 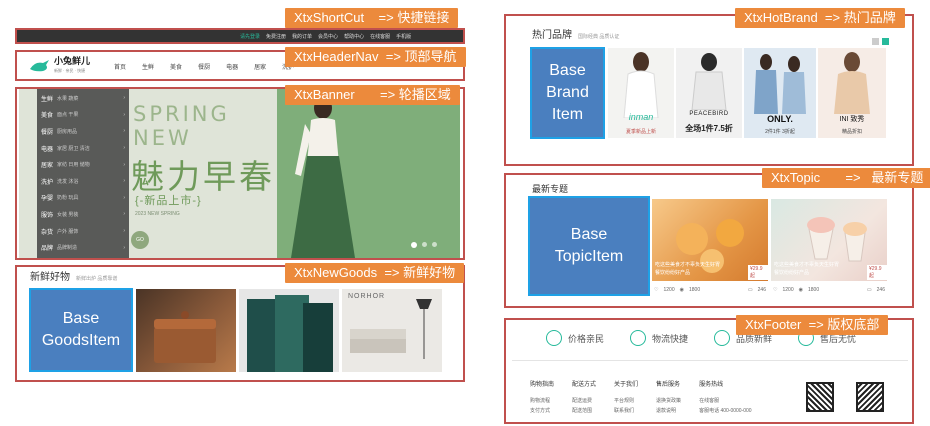 What do you see at coordinates (372, 18) in the screenshot?
I see `shortcut-label: XtxShortCut => 快捷链接` at bounding box center [372, 18].